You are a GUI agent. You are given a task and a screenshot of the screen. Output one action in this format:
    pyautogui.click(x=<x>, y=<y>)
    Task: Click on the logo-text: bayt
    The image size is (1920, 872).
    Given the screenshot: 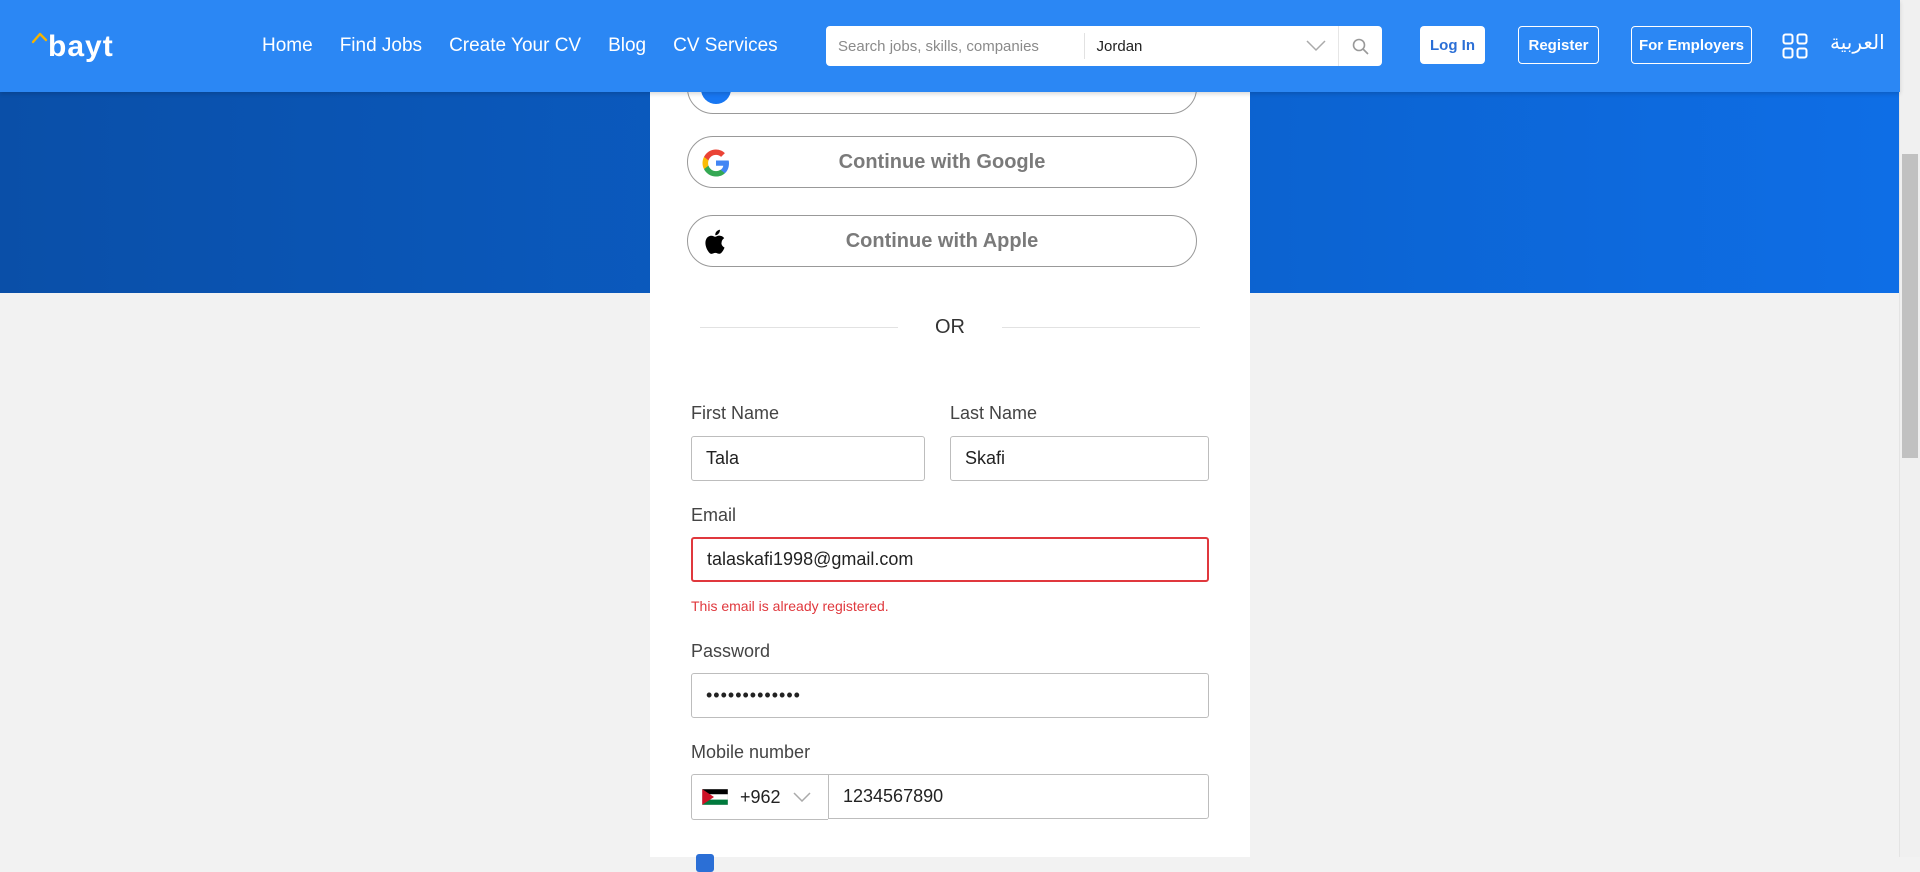 What is the action you would take?
    pyautogui.click(x=81, y=46)
    